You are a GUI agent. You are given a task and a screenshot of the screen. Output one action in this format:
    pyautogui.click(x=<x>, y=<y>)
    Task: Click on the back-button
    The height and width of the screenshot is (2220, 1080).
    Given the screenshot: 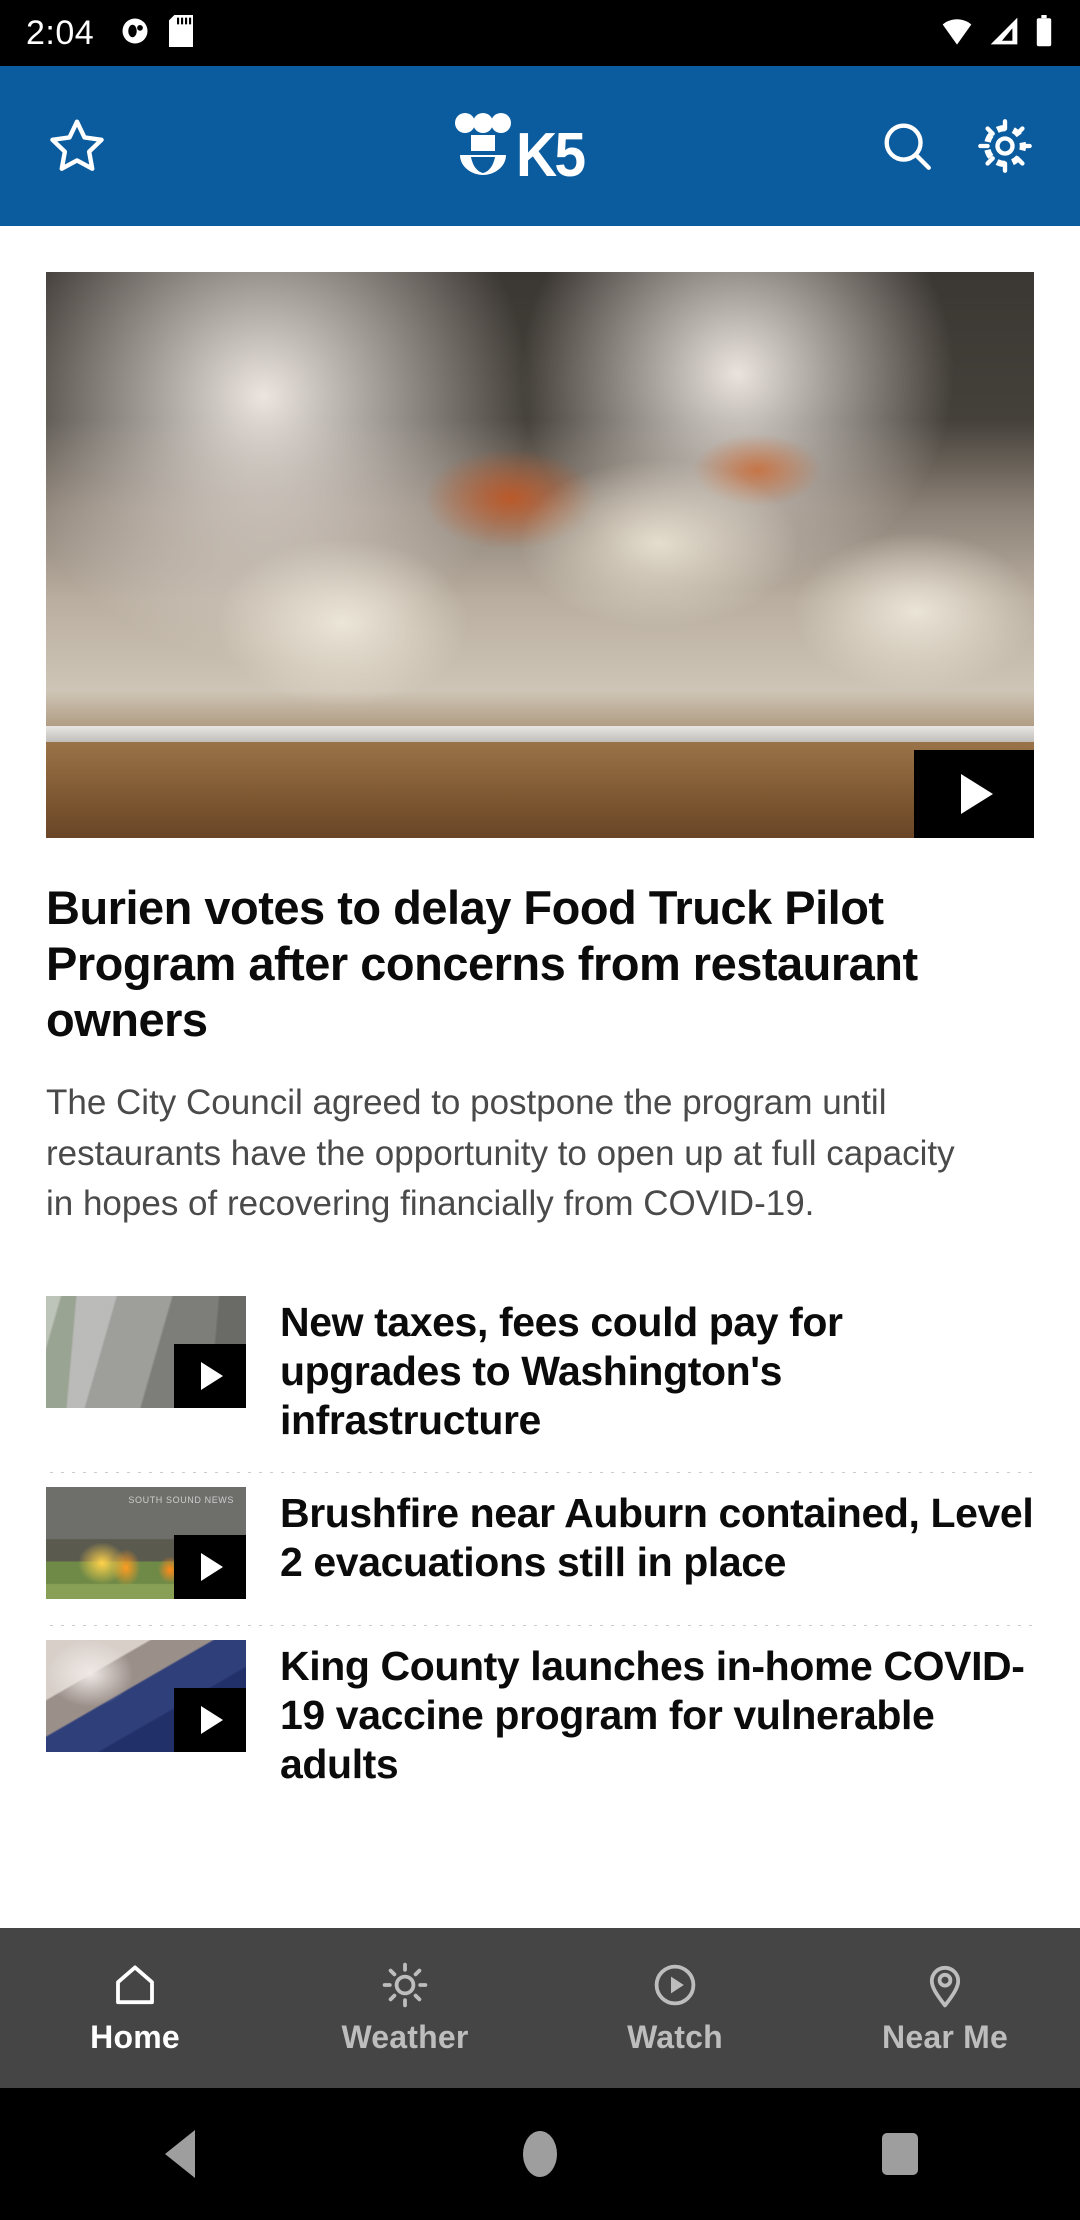 What is the action you would take?
    pyautogui.click(x=180, y=2154)
    